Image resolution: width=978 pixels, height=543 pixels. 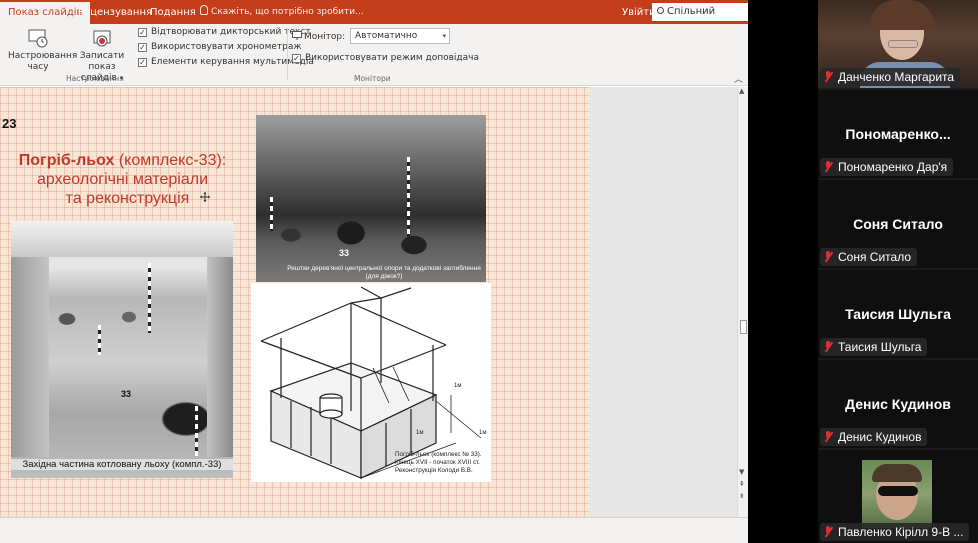 What do you see at coordinates (287, 54) in the screenshot?
I see `group-separator` at bounding box center [287, 54].